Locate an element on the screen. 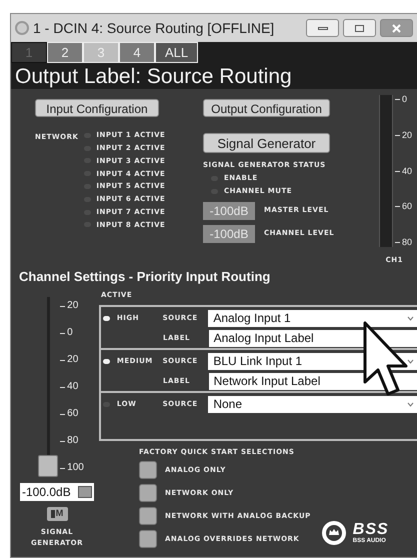 The image size is (417, 558). section-heading: Channel Settings - Priority Input Routing is located at coordinates (144, 277).